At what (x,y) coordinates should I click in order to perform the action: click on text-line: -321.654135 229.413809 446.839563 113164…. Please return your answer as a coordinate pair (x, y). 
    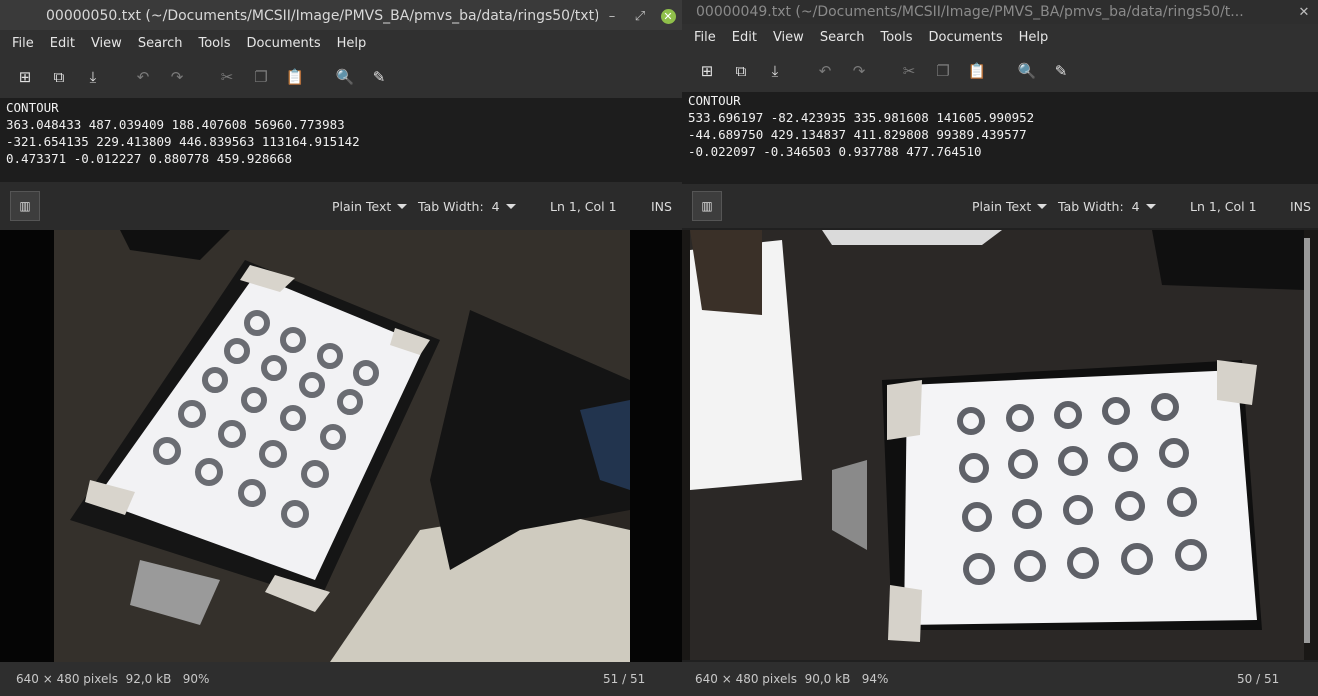
    Looking at the image, I should click on (183, 141).